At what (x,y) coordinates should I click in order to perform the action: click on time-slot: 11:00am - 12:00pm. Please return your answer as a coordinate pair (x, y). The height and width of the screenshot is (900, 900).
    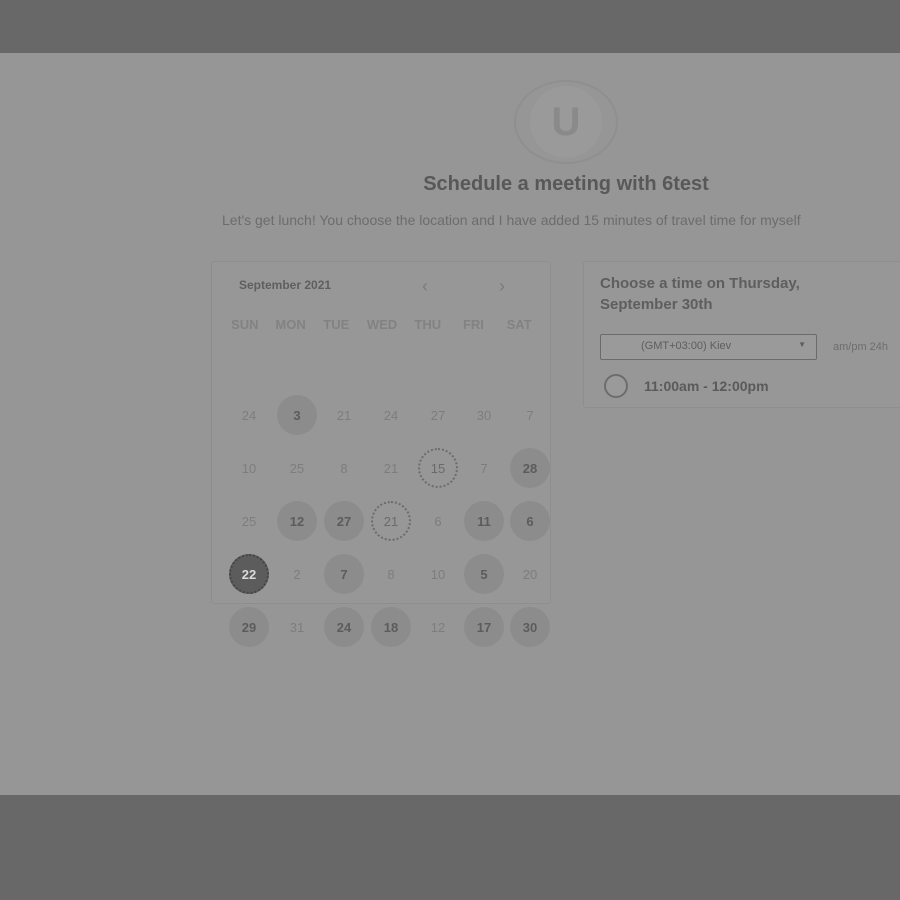
    Looking at the image, I should click on (686, 386).